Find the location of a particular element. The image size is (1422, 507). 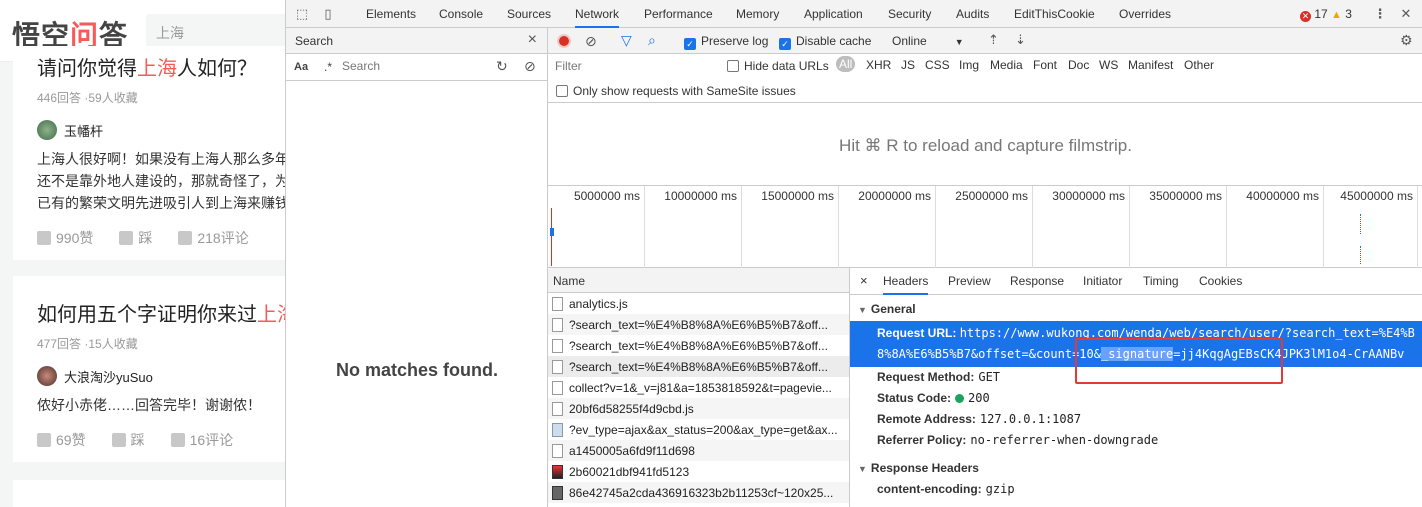

type-filter-xhr: XHR is located at coordinates (878, 65).